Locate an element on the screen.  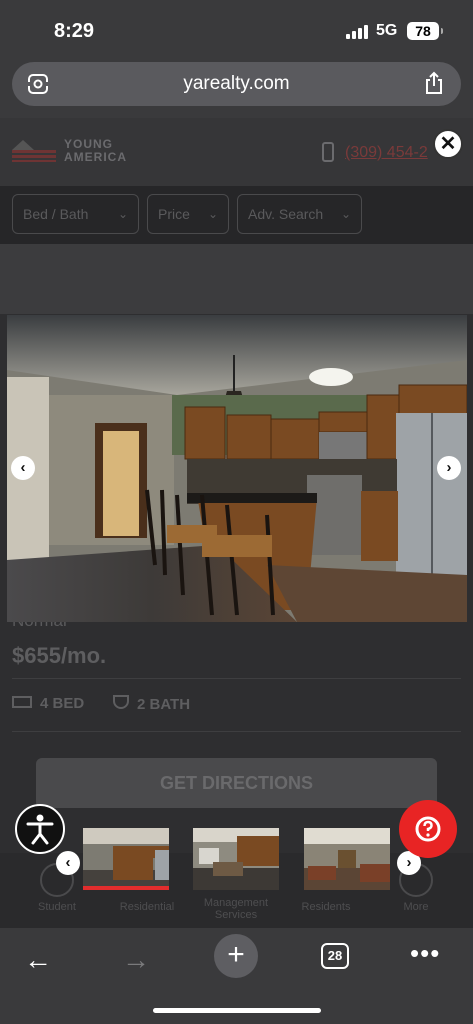
home-indicator is located at coordinates (237, 1010).